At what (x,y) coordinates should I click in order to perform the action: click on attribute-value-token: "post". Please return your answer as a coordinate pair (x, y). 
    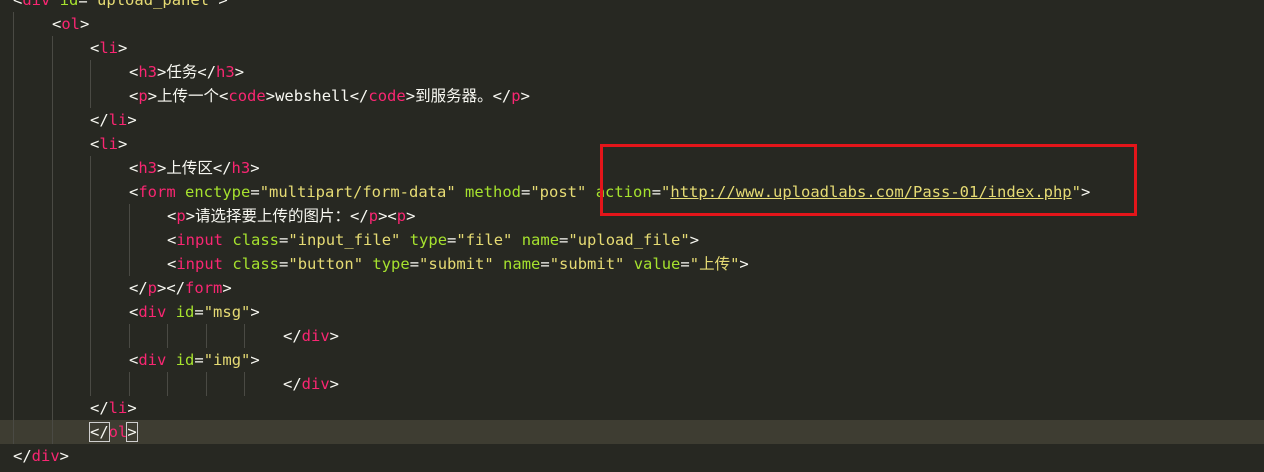
    Looking at the image, I should click on (558, 192).